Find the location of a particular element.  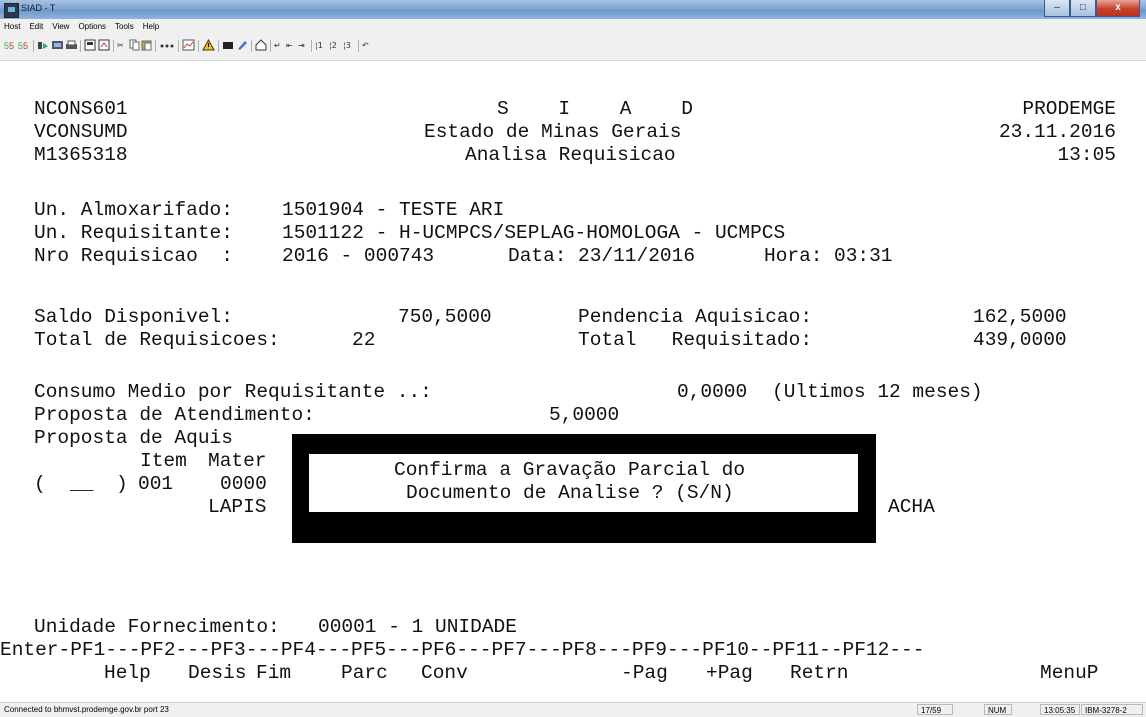

window-controls: – □ x is located at coordinates (1092, 8).